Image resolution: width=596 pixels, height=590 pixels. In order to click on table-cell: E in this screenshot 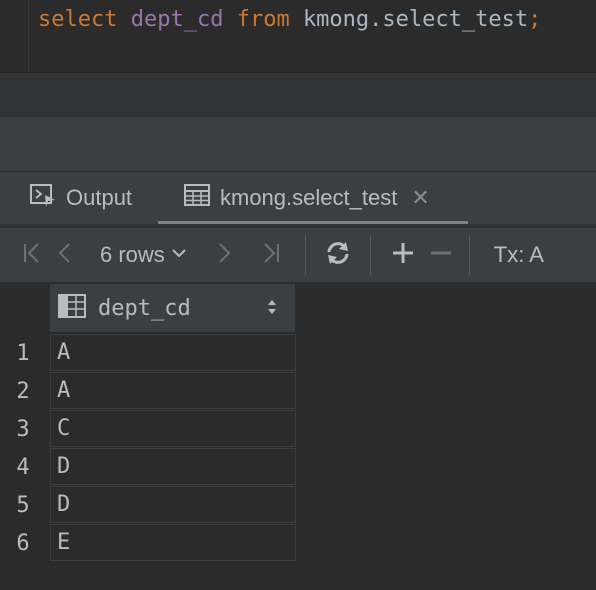, I will do `click(173, 542)`.